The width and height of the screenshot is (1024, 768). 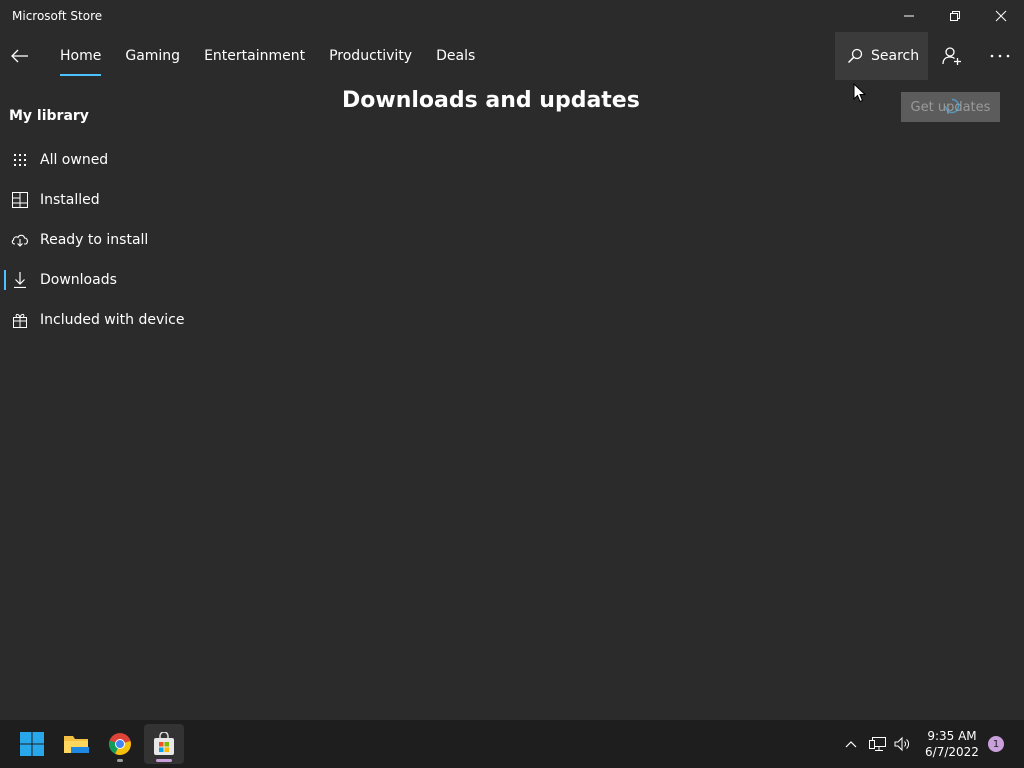 I want to click on network-icon, so click(x=877, y=744).